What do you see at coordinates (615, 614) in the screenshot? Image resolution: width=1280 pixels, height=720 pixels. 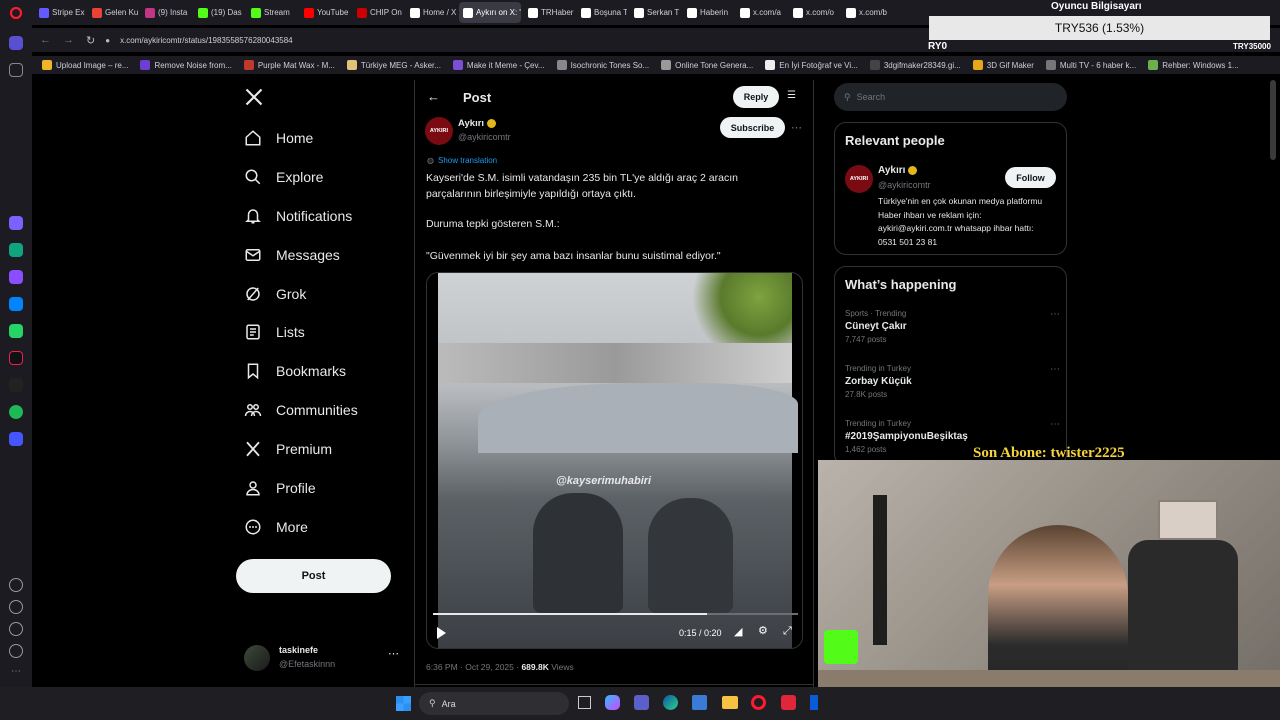 I see `video-progress-track` at bounding box center [615, 614].